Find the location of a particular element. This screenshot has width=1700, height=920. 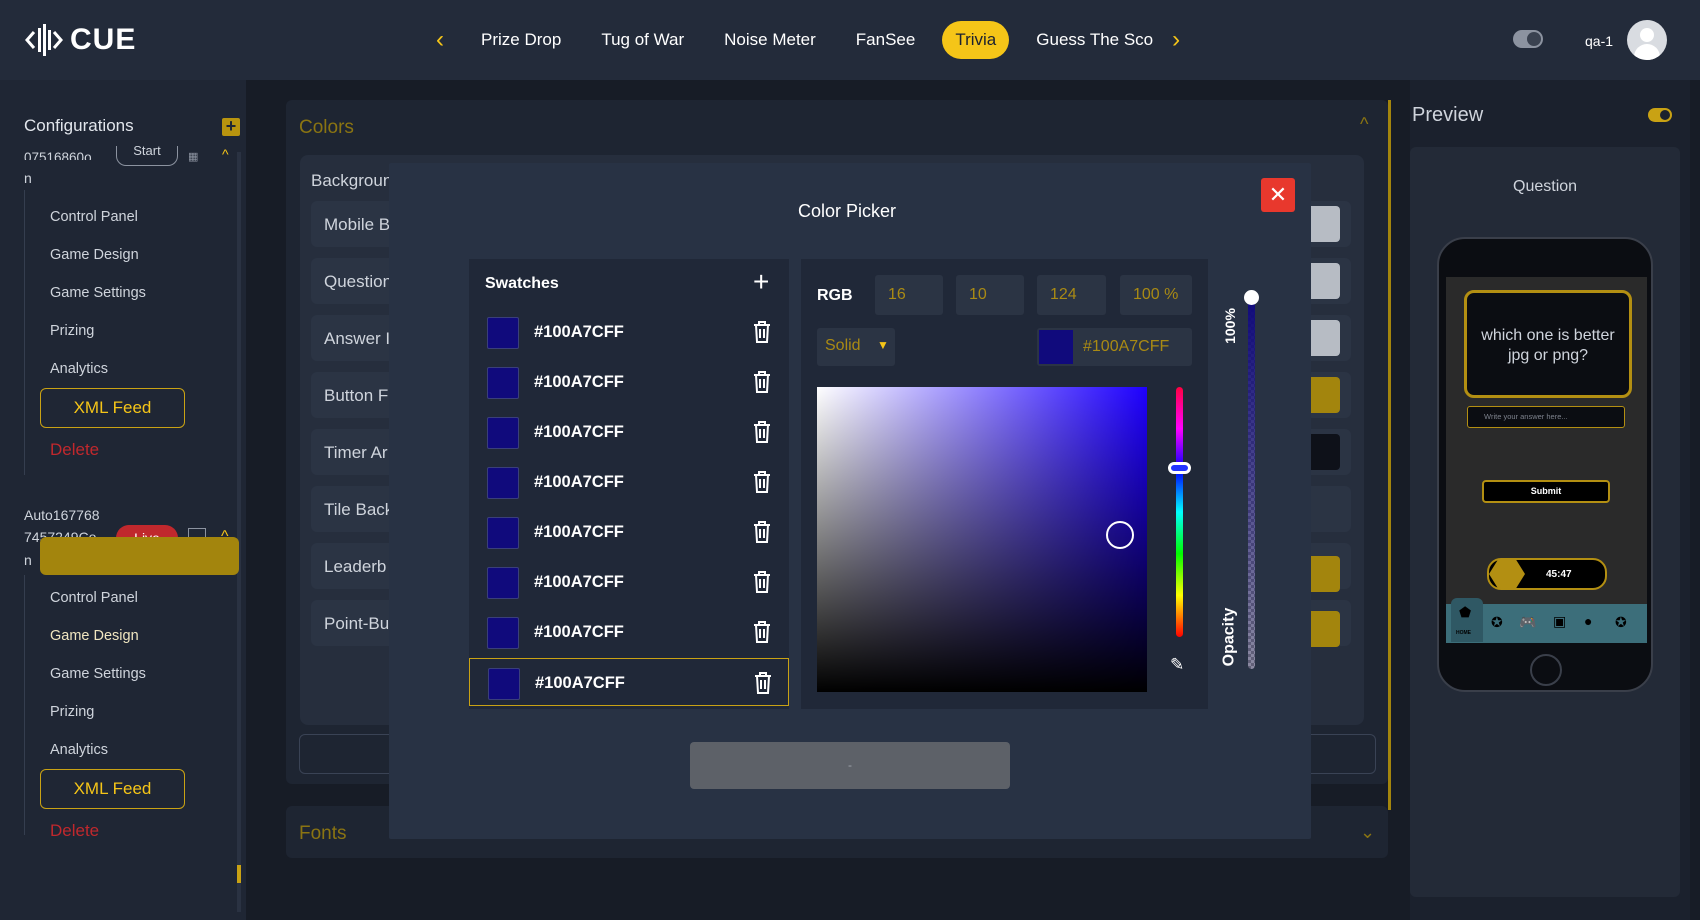

modal-title: Color Picker is located at coordinates (847, 211).